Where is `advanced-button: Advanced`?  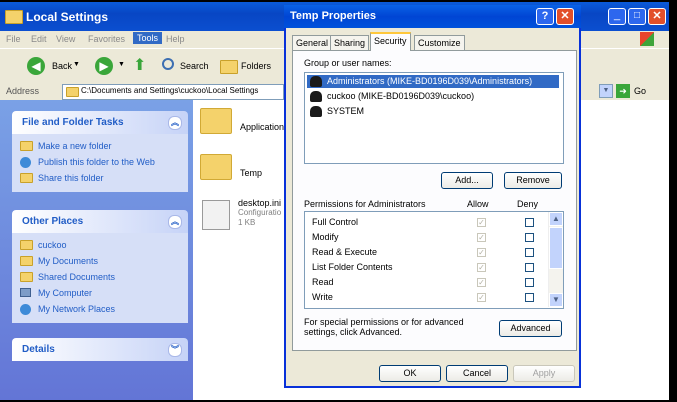
advanced-button: Advanced is located at coordinates (530, 328).